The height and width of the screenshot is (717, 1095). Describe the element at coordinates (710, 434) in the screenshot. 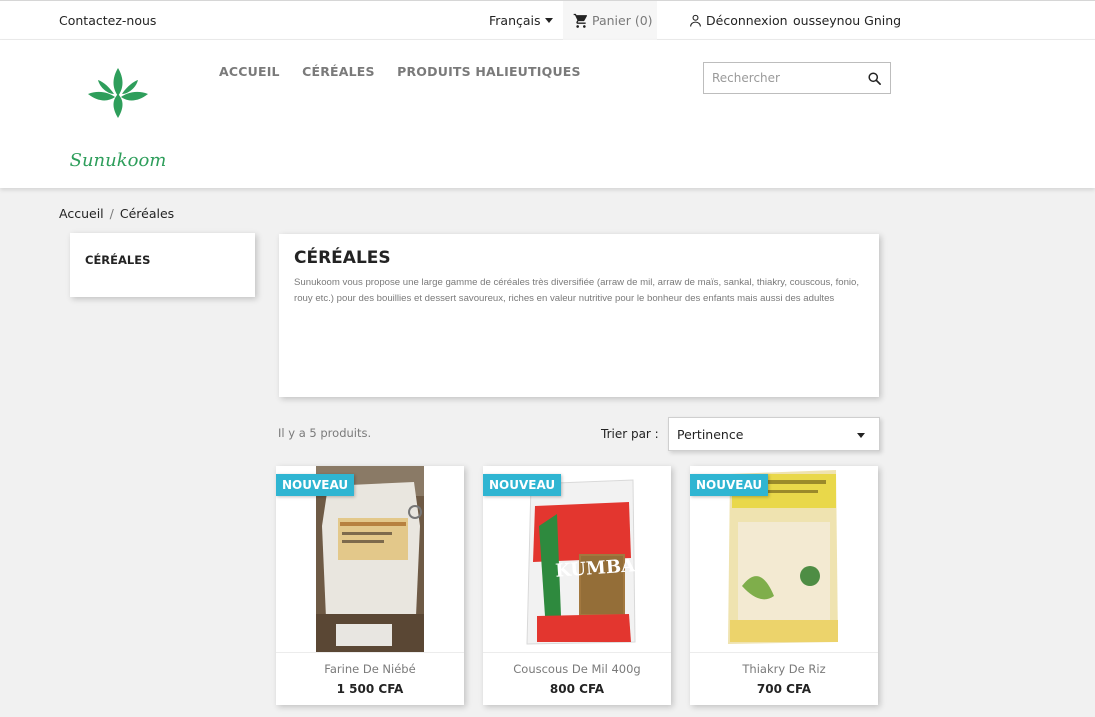

I see `sort-value: Pertinence` at that location.